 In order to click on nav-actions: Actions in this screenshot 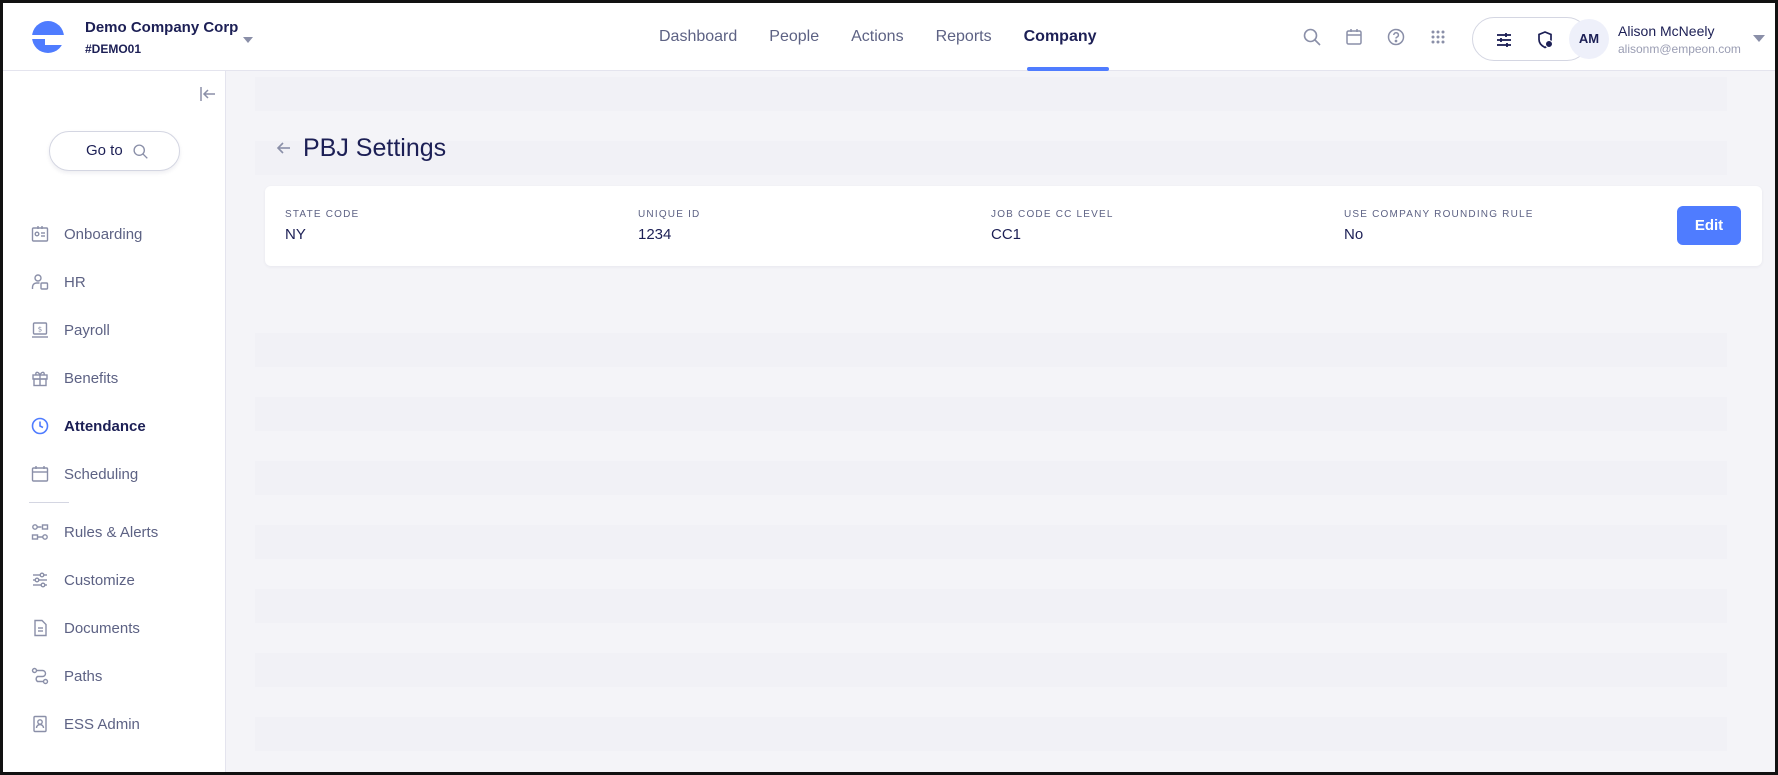, I will do `click(877, 37)`.